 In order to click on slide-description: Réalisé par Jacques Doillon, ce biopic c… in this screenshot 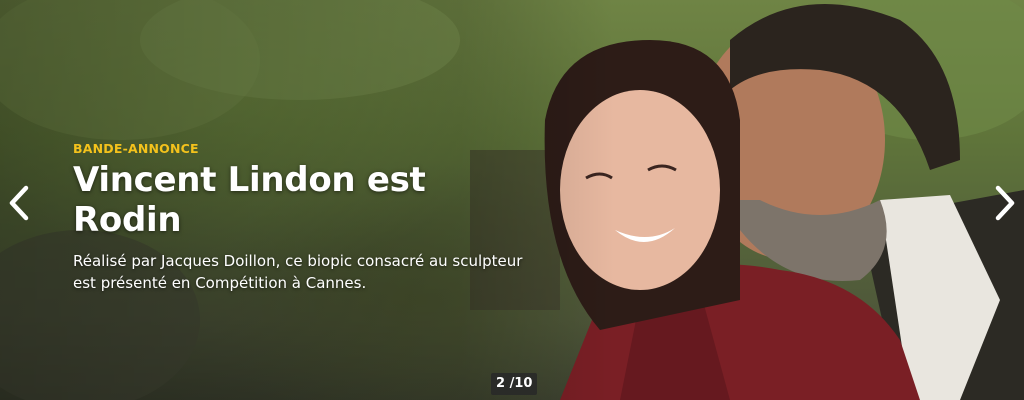, I will do `click(298, 272)`.